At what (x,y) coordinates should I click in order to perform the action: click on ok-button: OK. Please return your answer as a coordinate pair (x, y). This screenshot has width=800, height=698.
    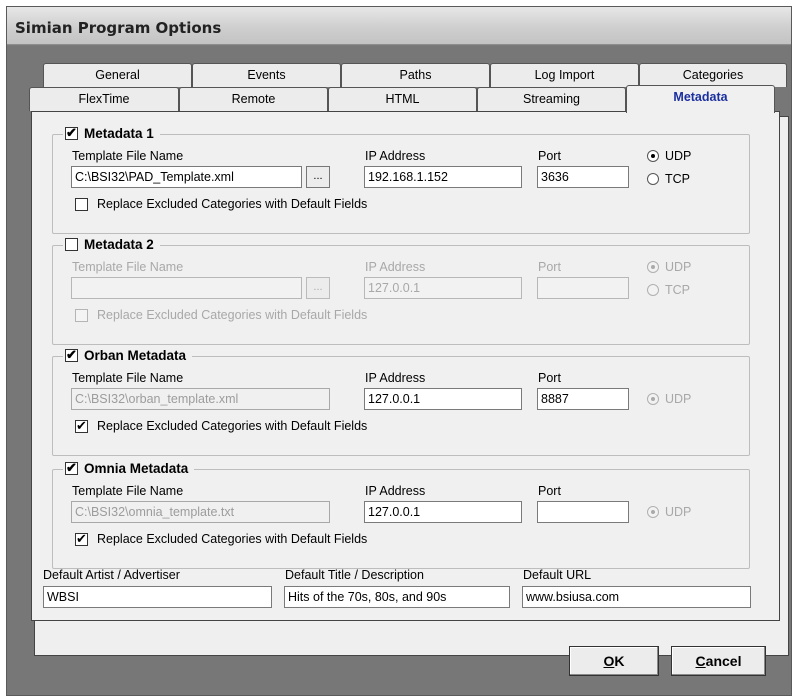
    Looking at the image, I should click on (614, 661).